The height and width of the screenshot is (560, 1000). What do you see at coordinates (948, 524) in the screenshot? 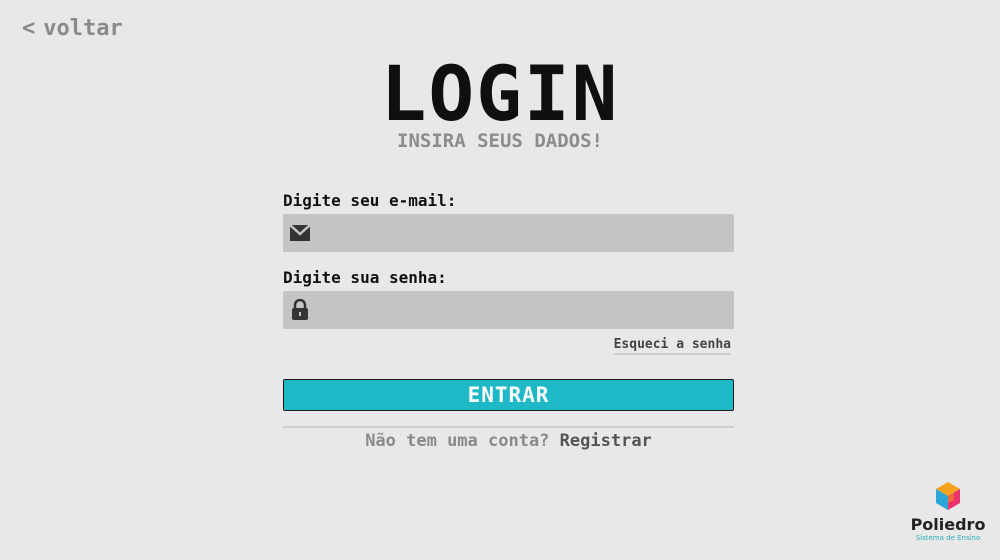
I see `brand-name: Poliedro` at bounding box center [948, 524].